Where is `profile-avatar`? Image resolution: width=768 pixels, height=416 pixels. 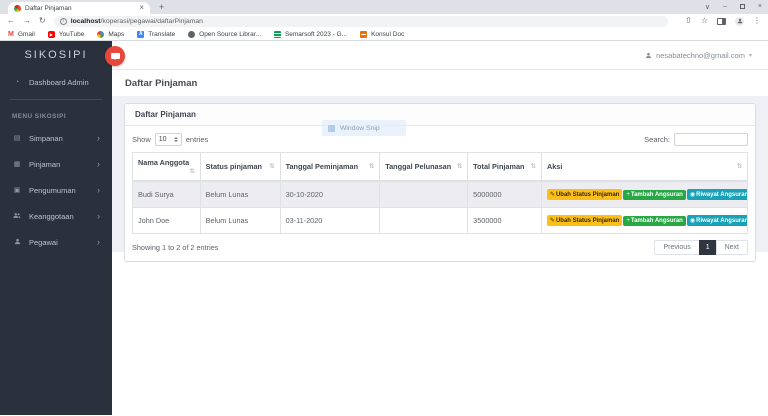
profile-avatar is located at coordinates (739, 21).